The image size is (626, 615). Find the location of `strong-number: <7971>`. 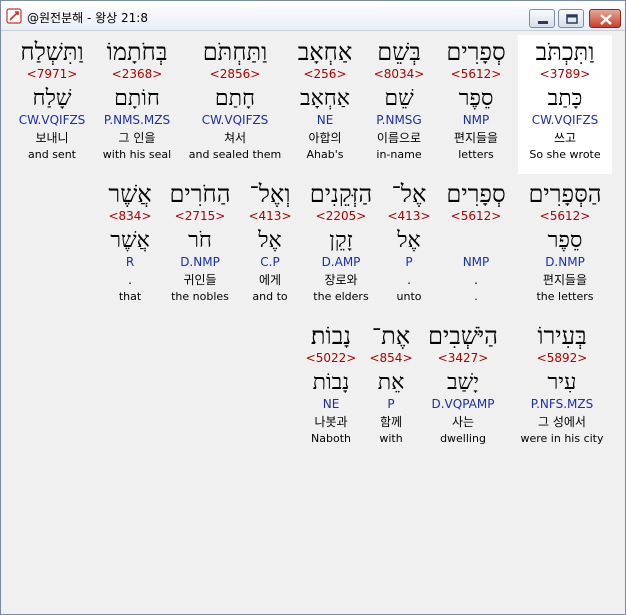

strong-number: <7971> is located at coordinates (52, 74).